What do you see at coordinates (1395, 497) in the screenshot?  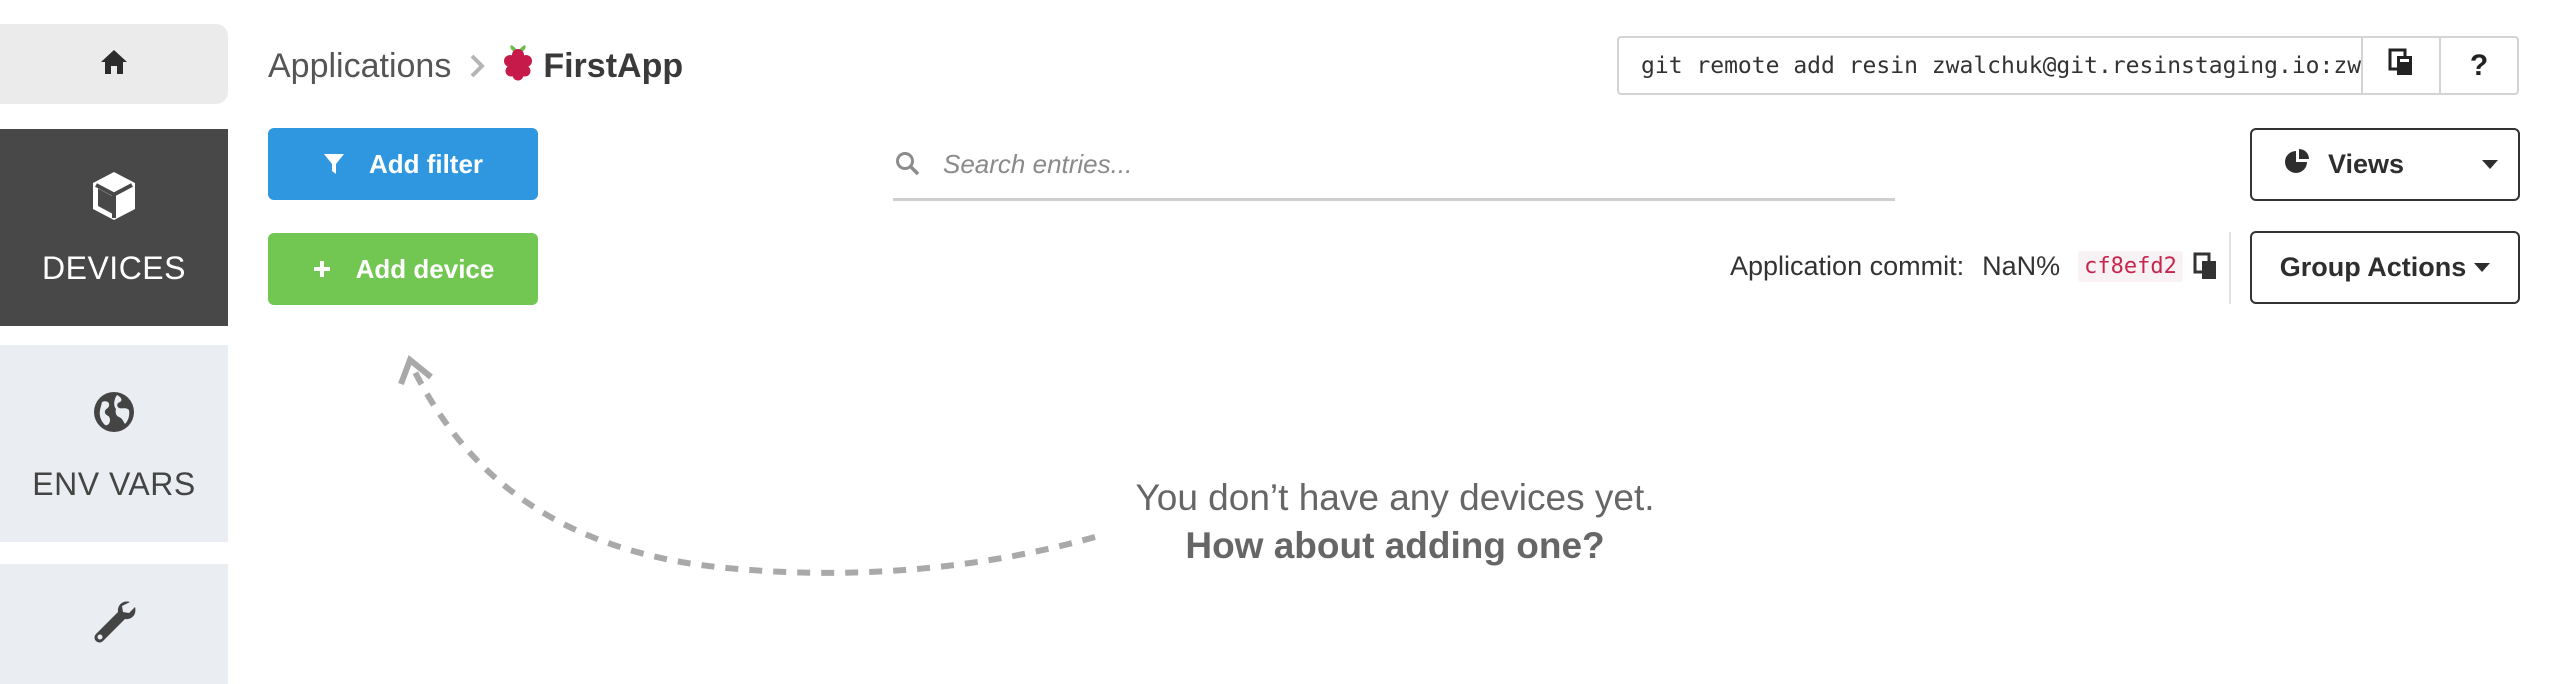 I see `empty-state-message: You don’t have any devices yet.` at bounding box center [1395, 497].